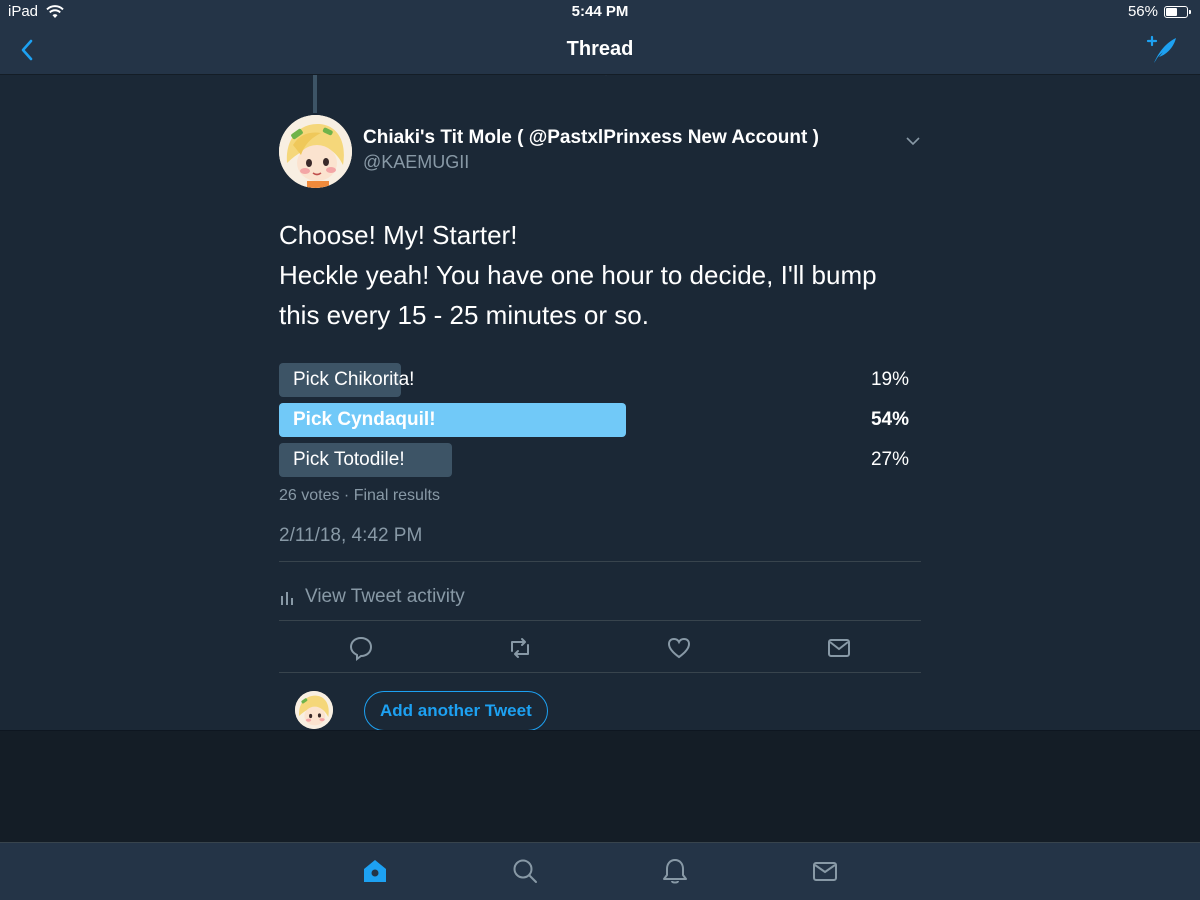 This screenshot has height=900, width=1200. I want to click on empty-area, so click(600, 786).